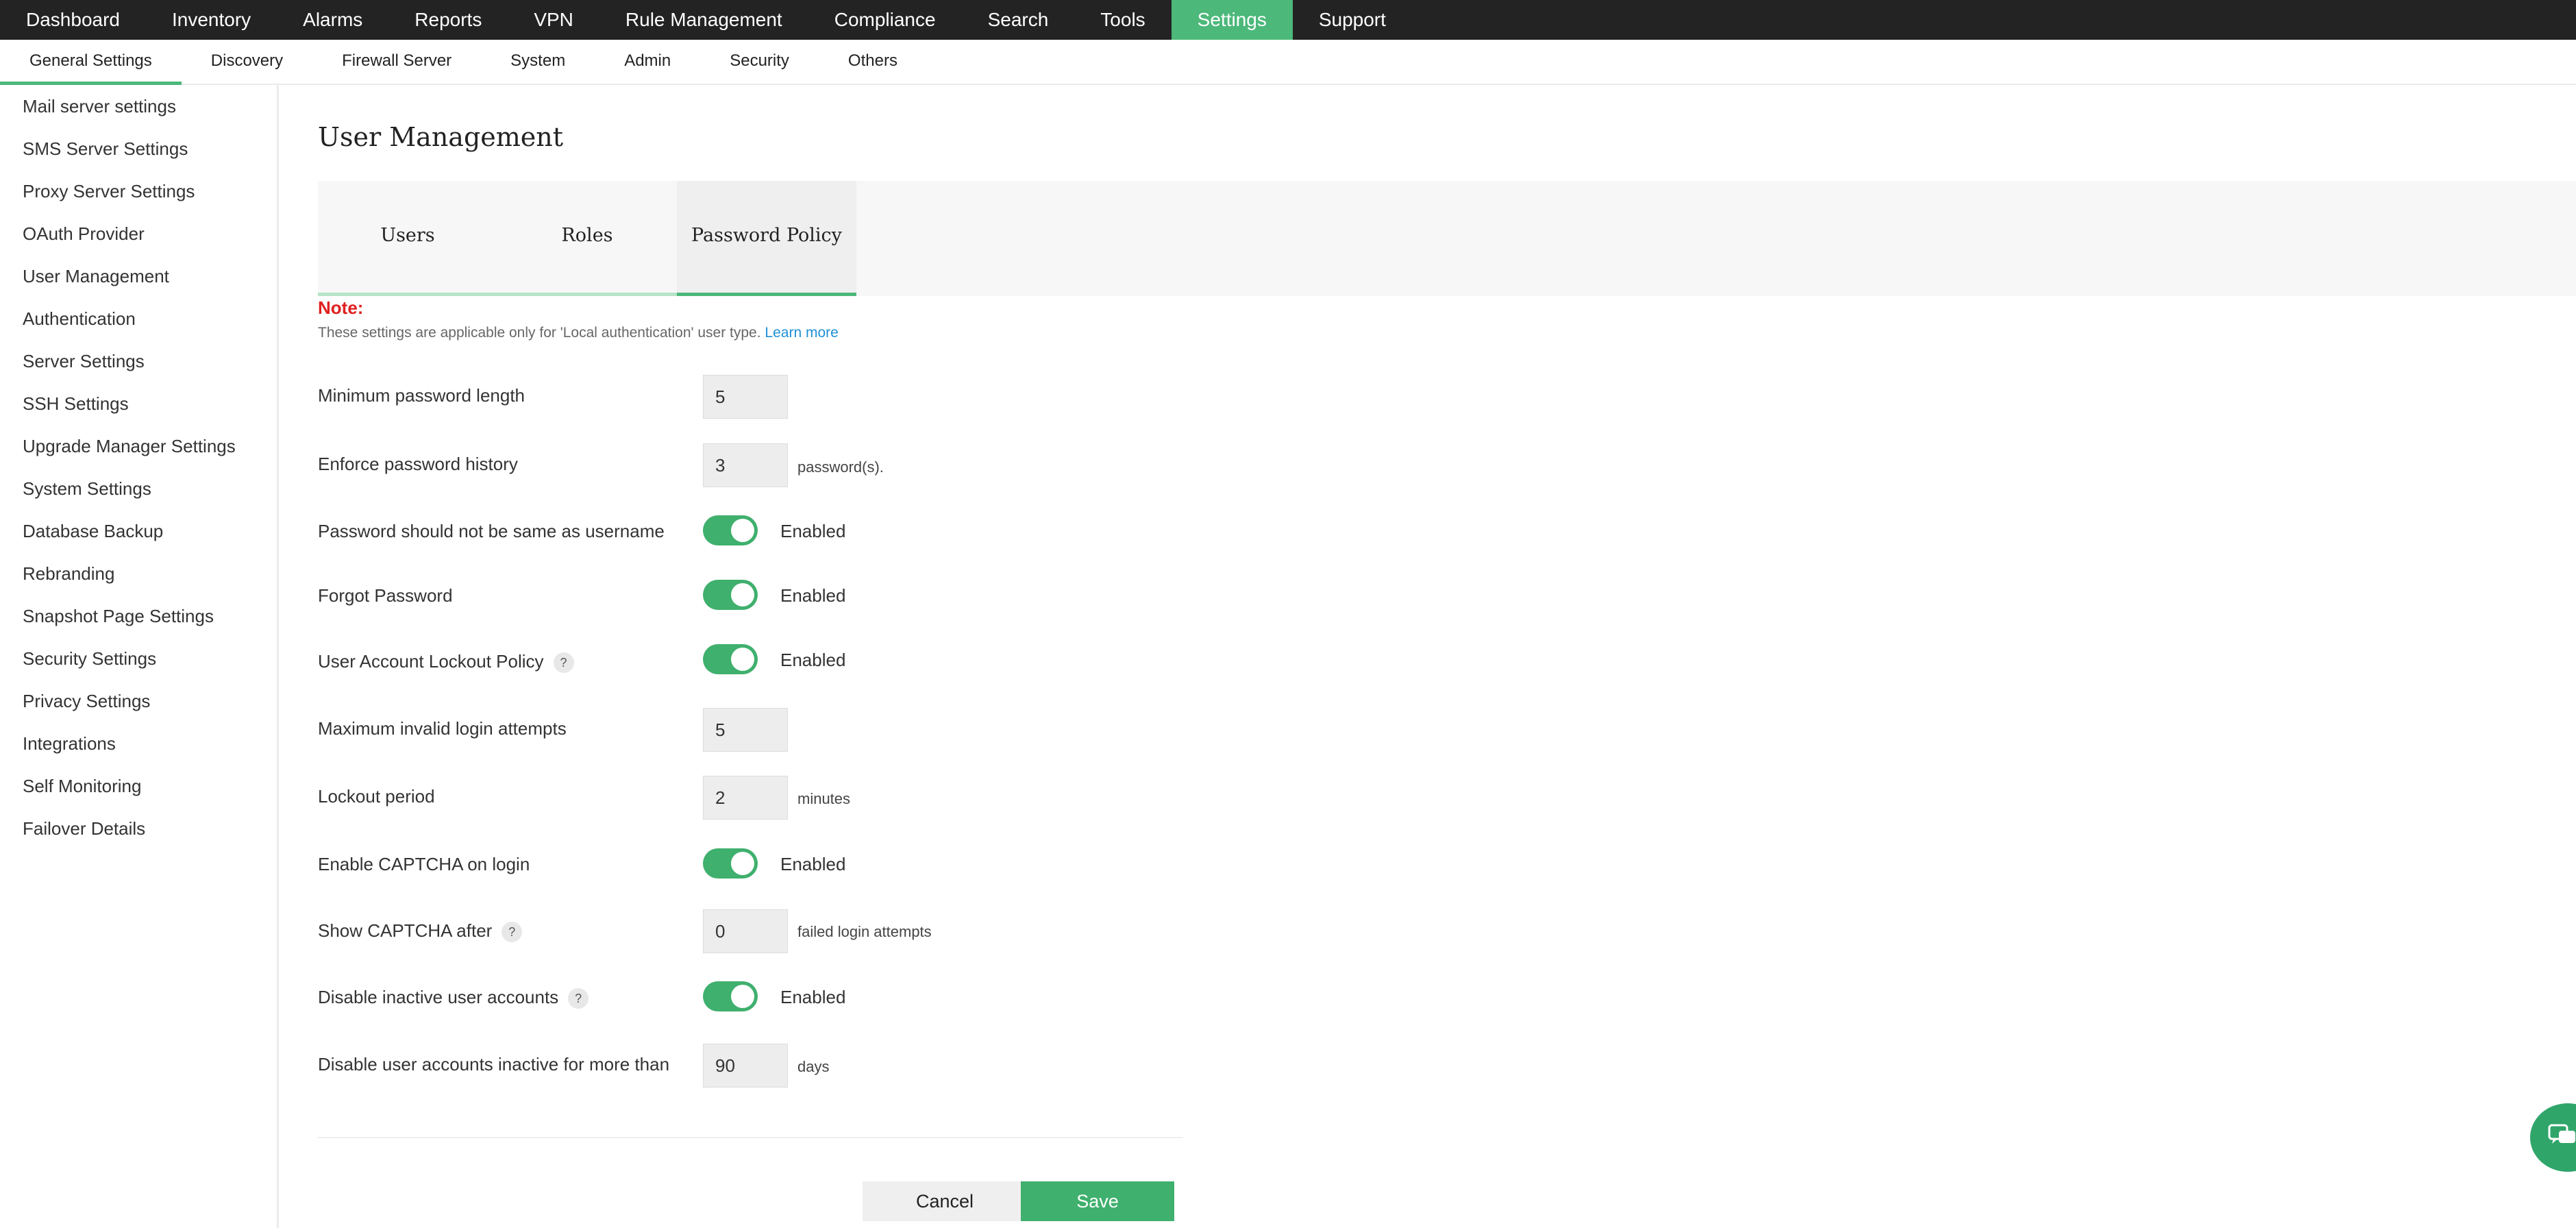 The width and height of the screenshot is (2576, 1228). I want to click on sidebar-item-authentication: Authentication, so click(79, 319).